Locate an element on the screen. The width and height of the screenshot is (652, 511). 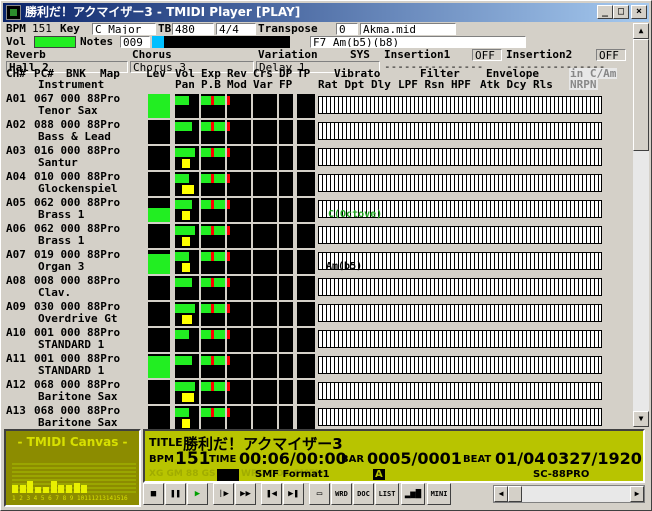
channel-row: A03 016 000 88Pro Santur is located at coordinates (319, 158).